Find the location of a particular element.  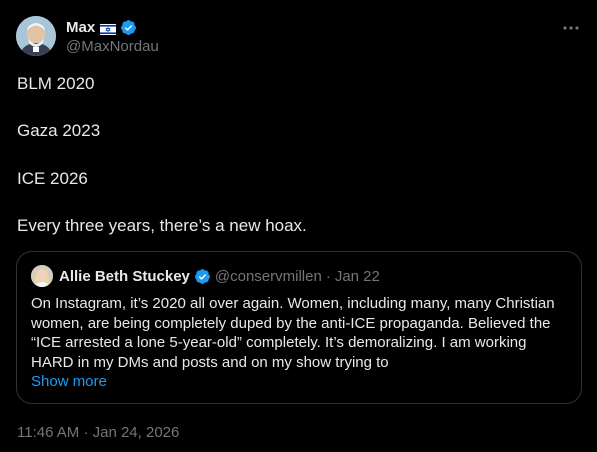

tweet-time: 11:46 AM is located at coordinates (48, 432).